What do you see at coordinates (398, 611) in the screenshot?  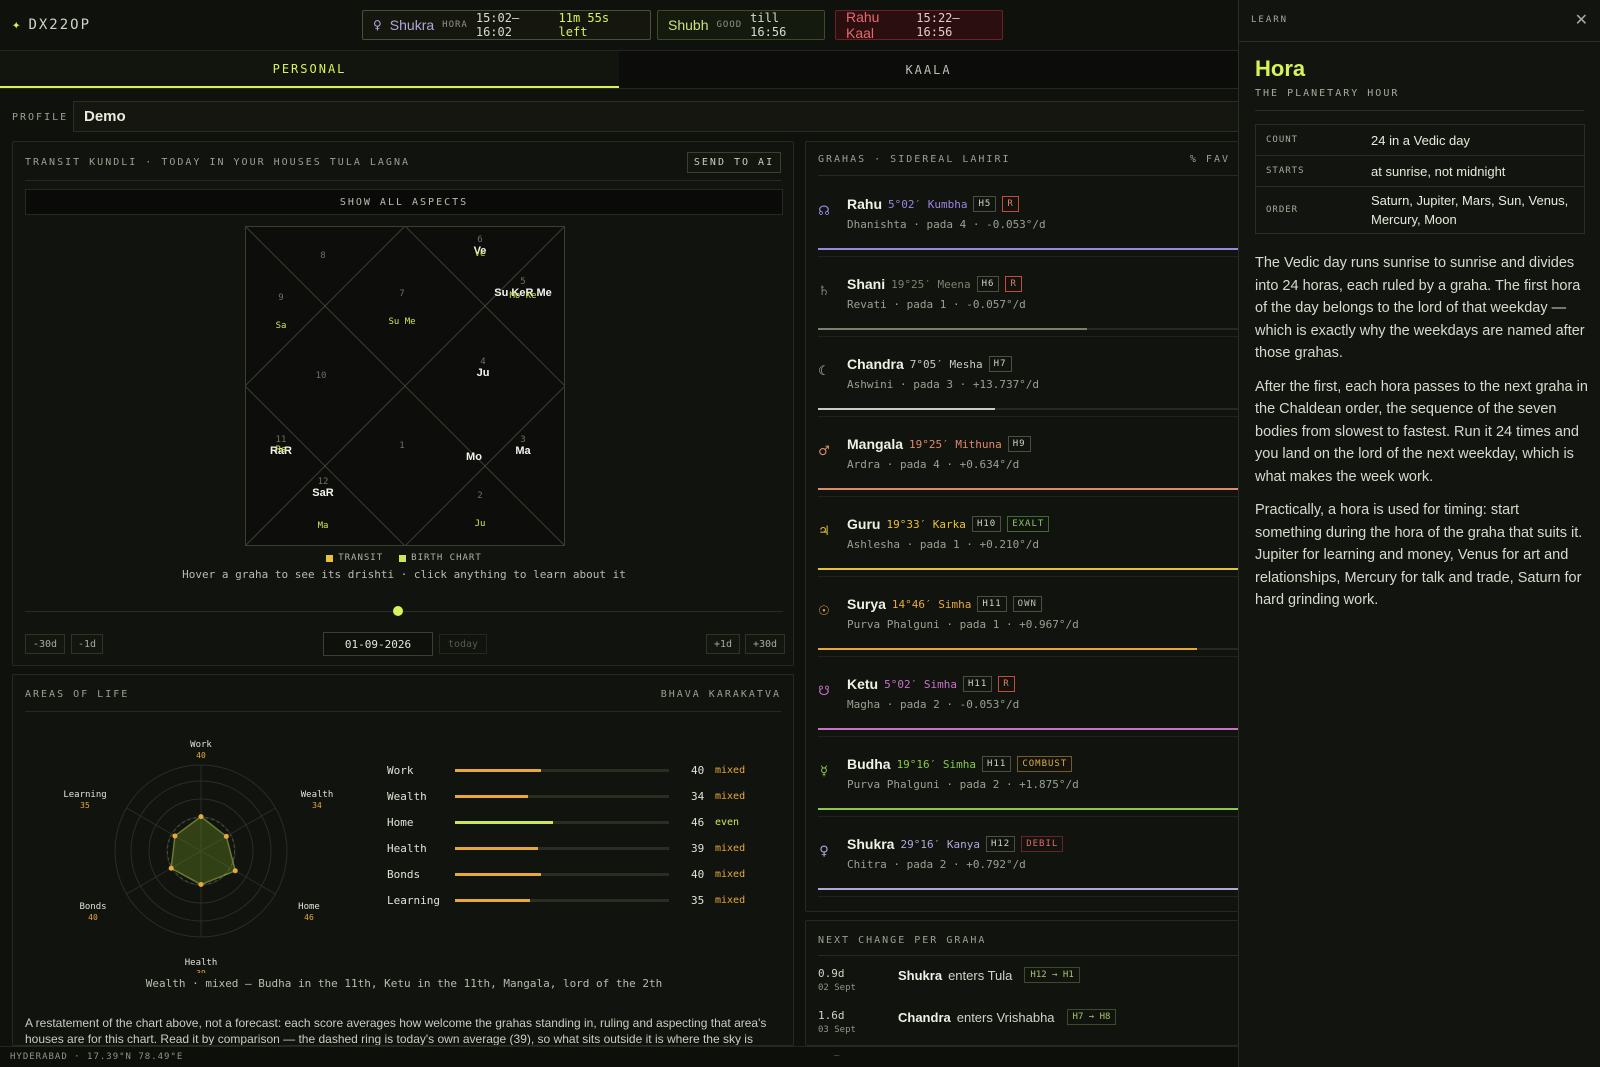 I see `date-slider-handle` at bounding box center [398, 611].